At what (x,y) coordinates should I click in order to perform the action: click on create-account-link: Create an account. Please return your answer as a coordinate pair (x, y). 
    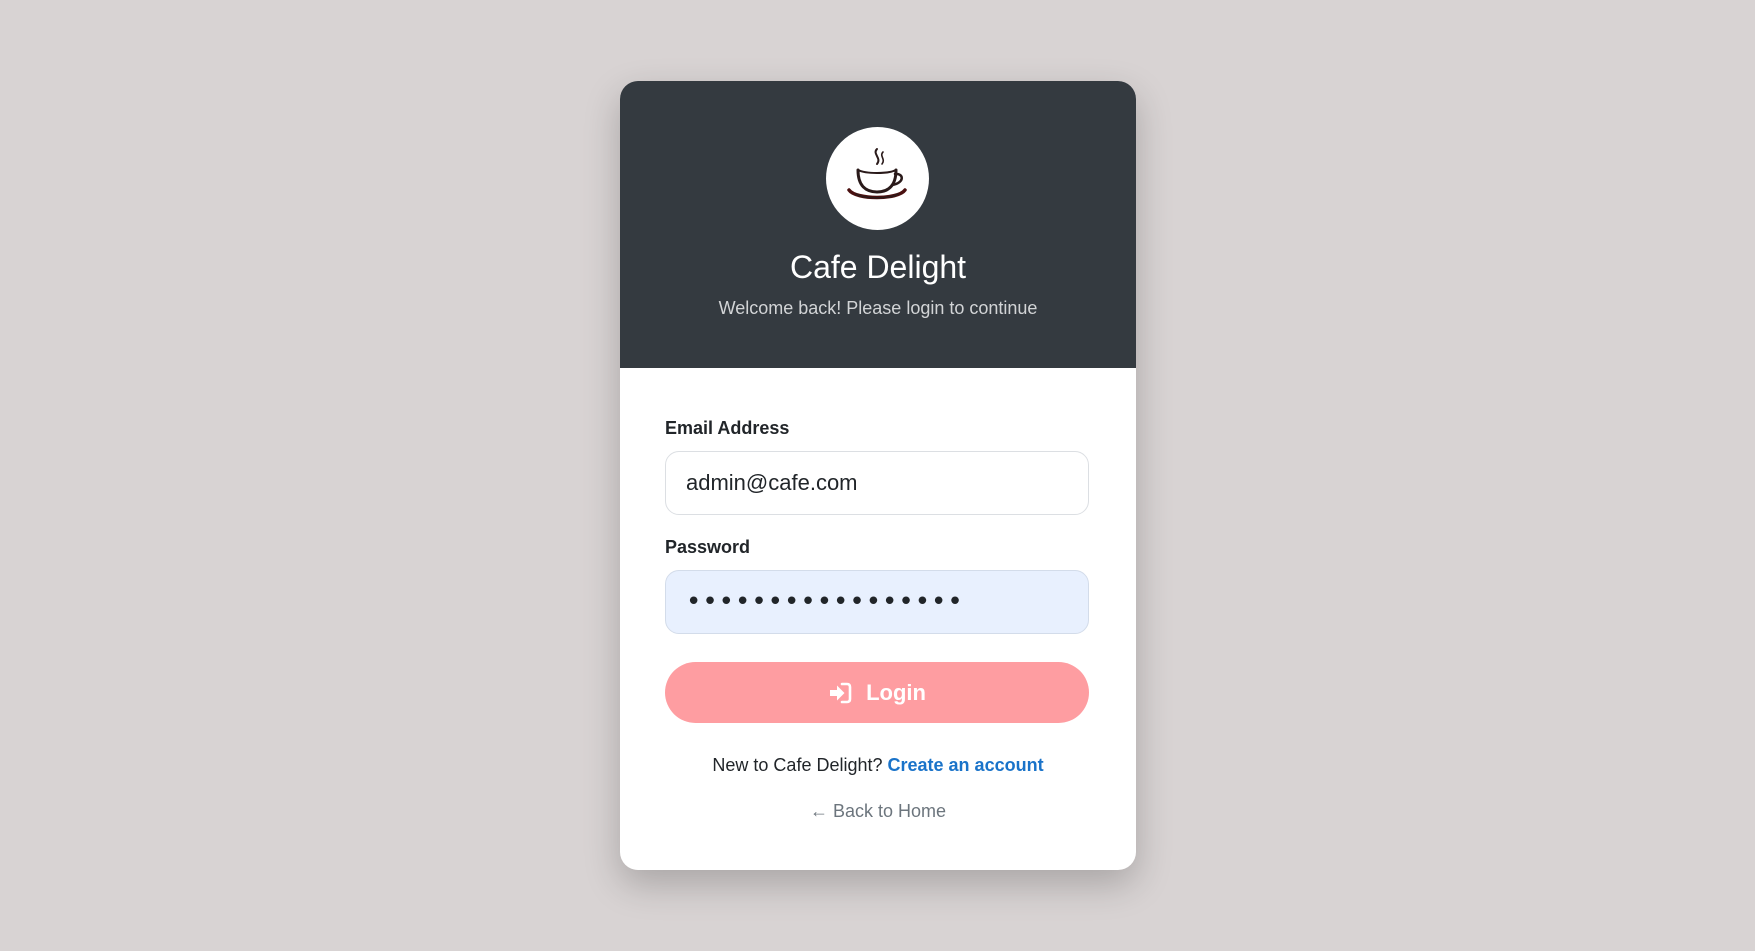
    Looking at the image, I should click on (966, 765).